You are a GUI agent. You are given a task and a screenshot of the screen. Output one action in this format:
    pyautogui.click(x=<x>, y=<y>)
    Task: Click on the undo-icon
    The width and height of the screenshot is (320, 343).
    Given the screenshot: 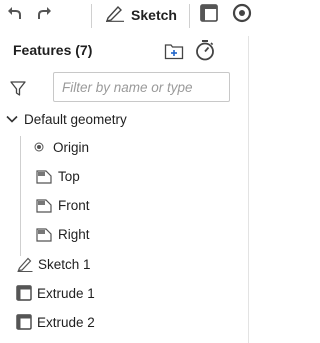 What is the action you would take?
    pyautogui.click(x=14, y=15)
    